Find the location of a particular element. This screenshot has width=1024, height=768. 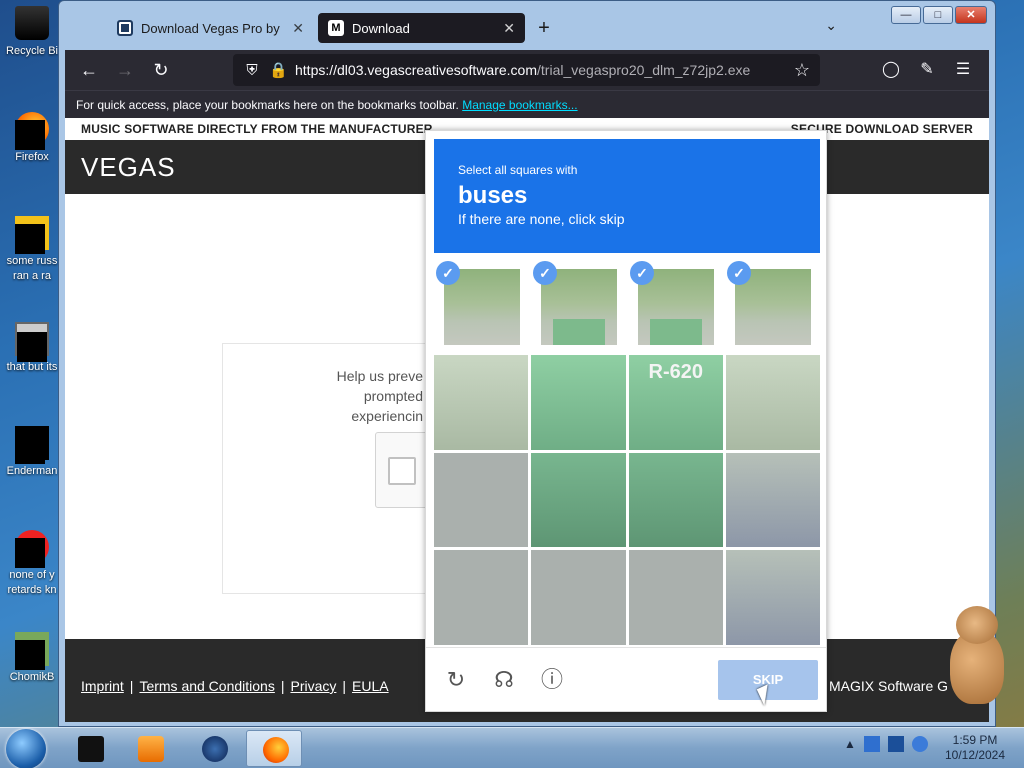

new-tab-button: + is located at coordinates (544, 28).